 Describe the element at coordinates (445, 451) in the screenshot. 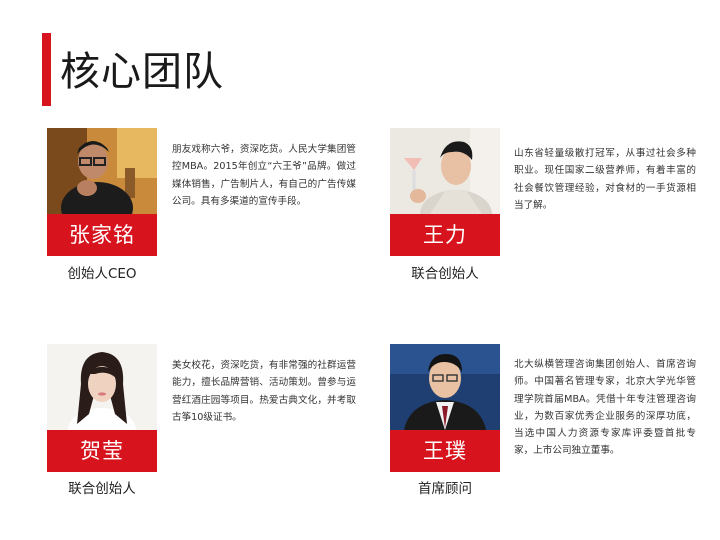

I see `member-name: 王璞` at that location.